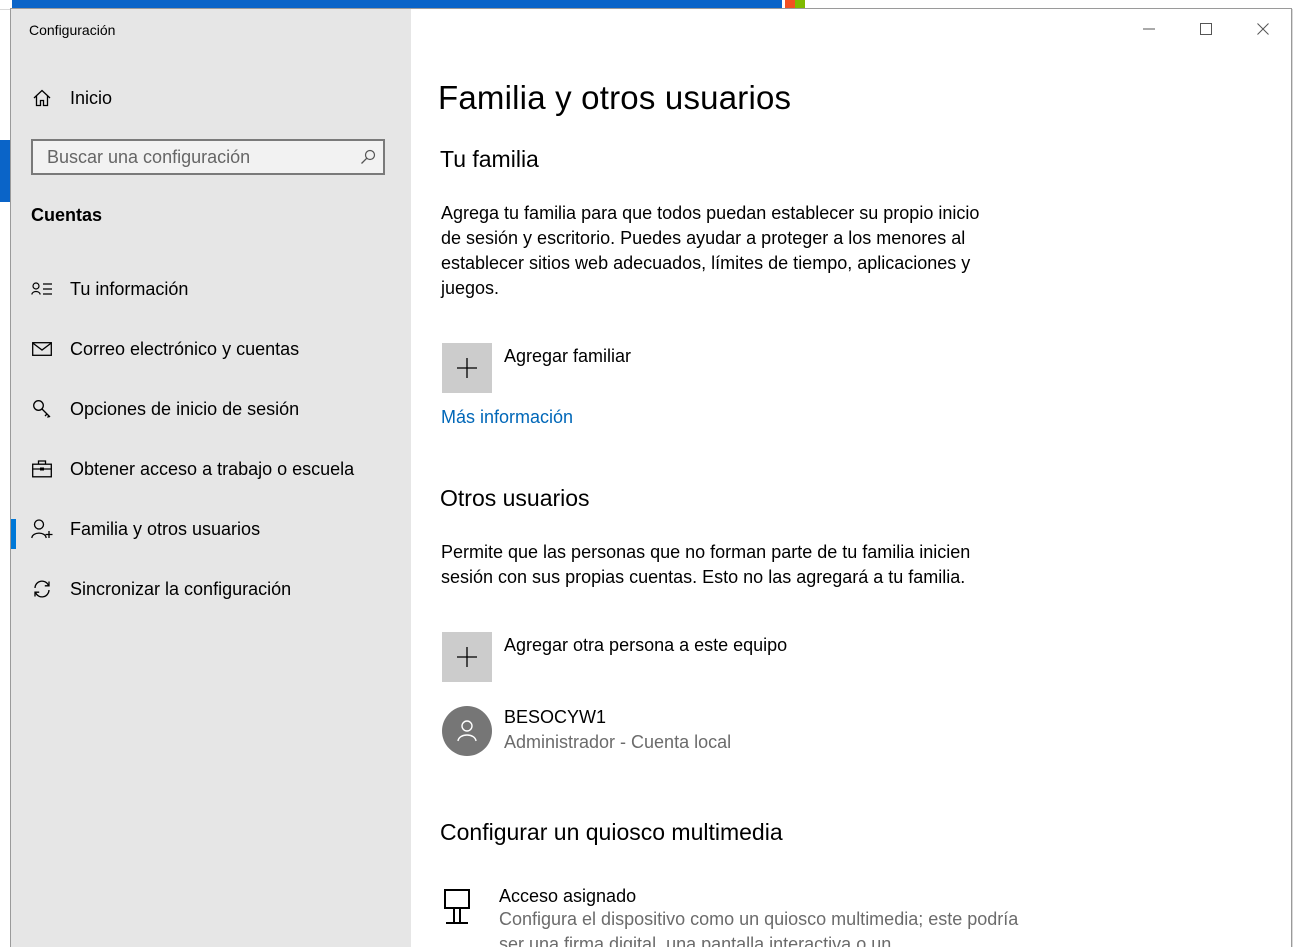 The image size is (1306, 947). What do you see at coordinates (397, 4) in the screenshot?
I see `background-window-titlebar` at bounding box center [397, 4].